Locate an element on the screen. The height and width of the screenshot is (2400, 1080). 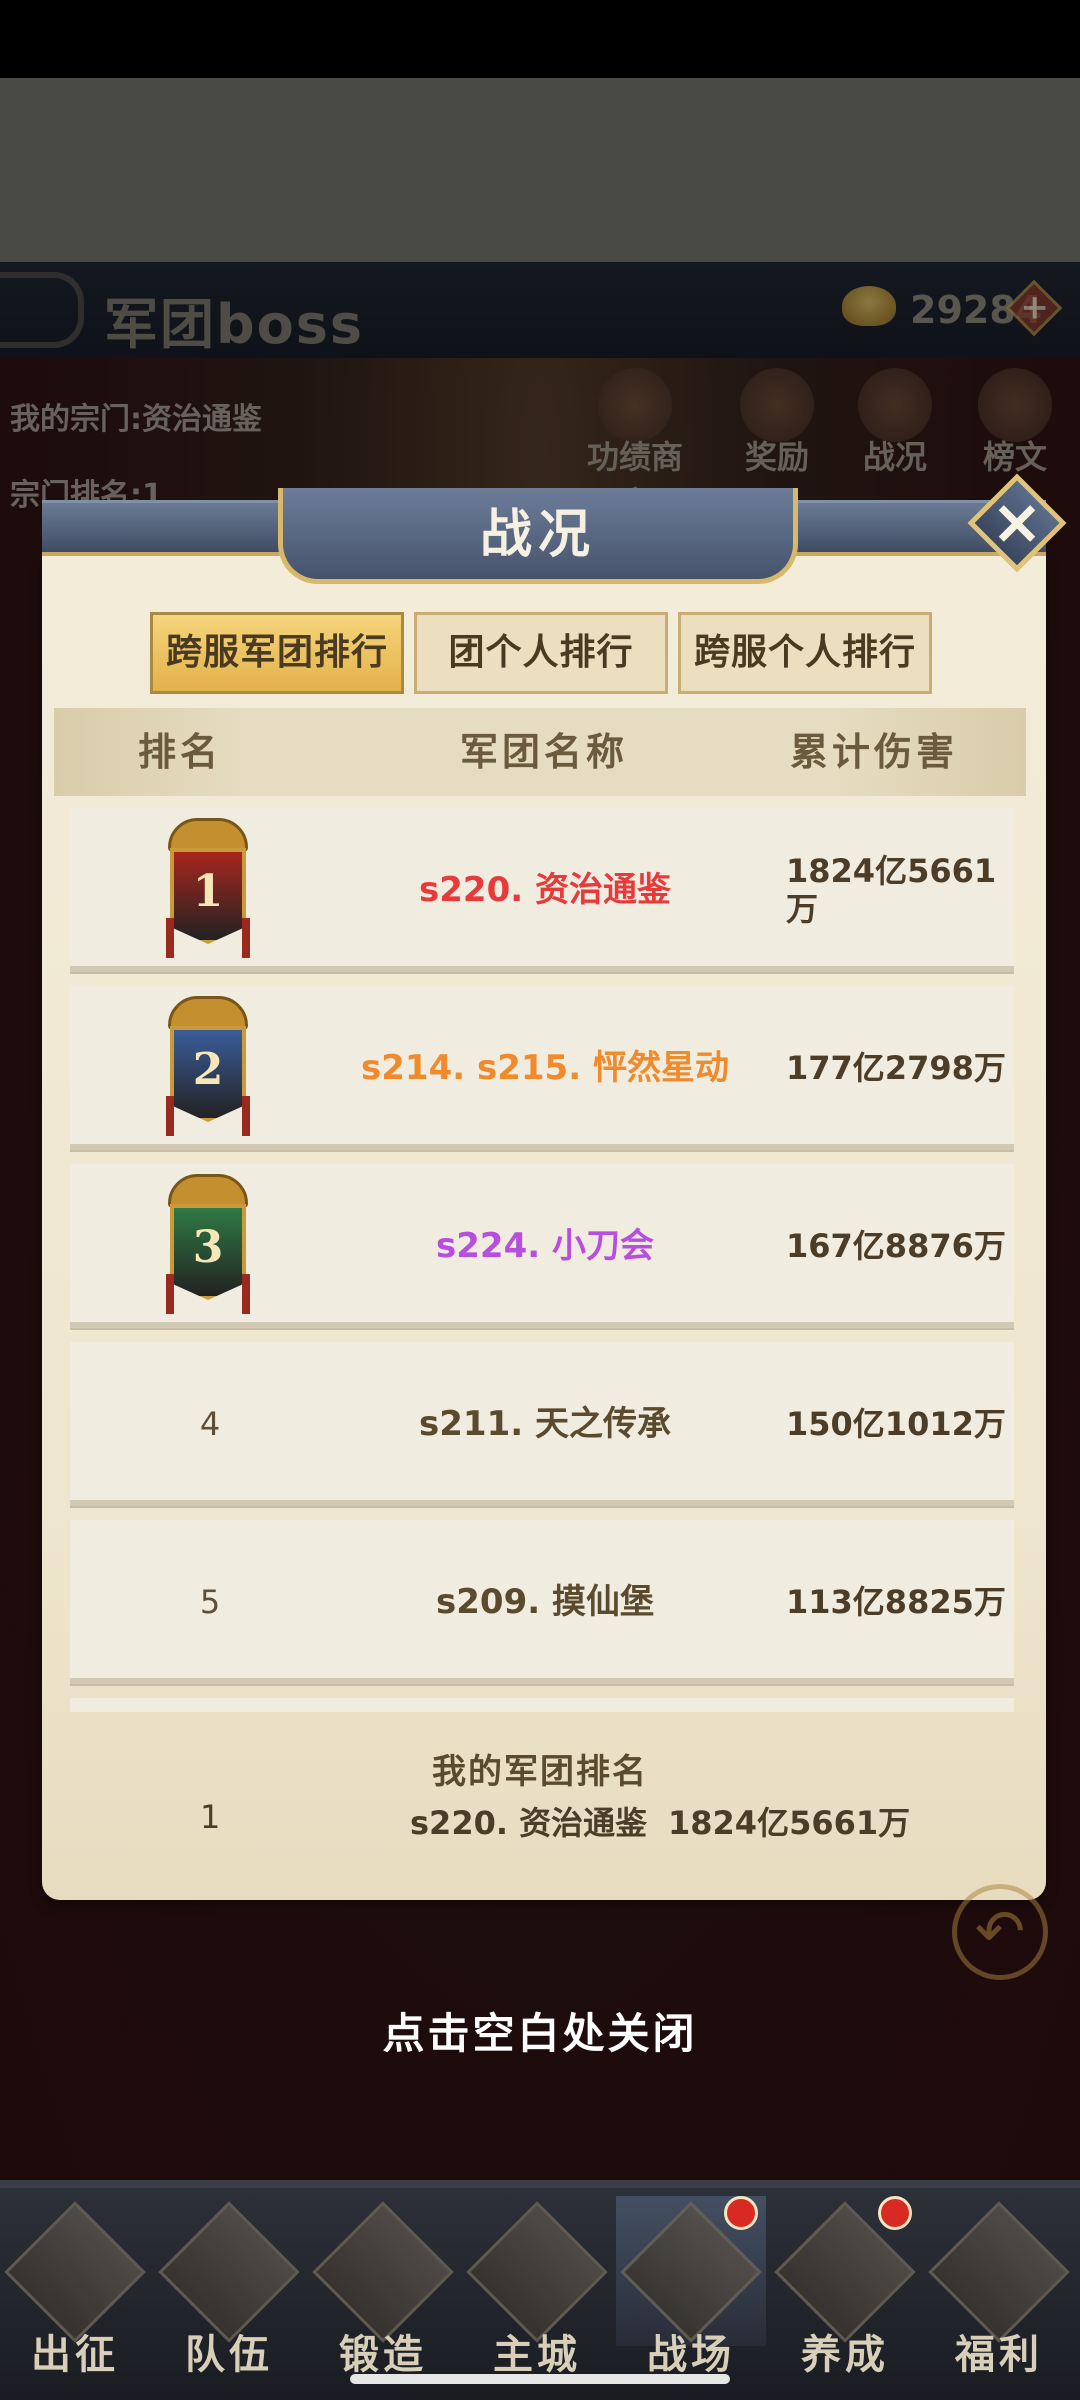
nav-battlefield: 战场 is located at coordinates (691, 2287).